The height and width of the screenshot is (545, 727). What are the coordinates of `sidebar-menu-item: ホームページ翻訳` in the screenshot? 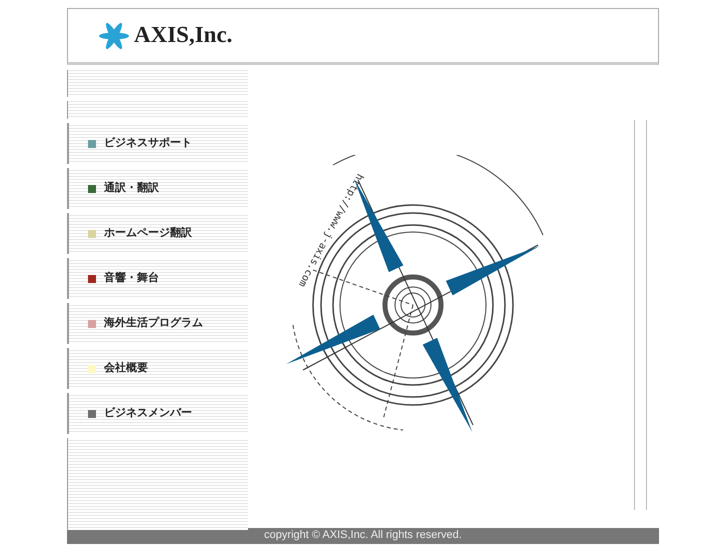 It's located at (157, 233).